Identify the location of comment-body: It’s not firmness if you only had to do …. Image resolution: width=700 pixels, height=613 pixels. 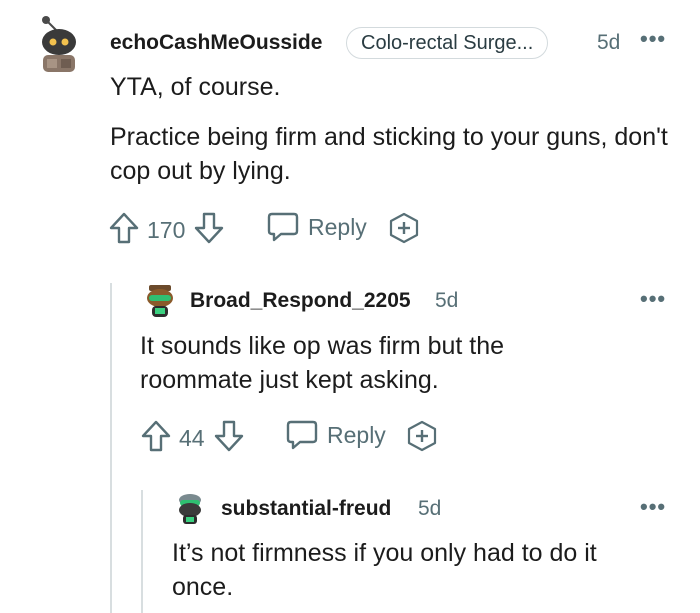
(412, 570).